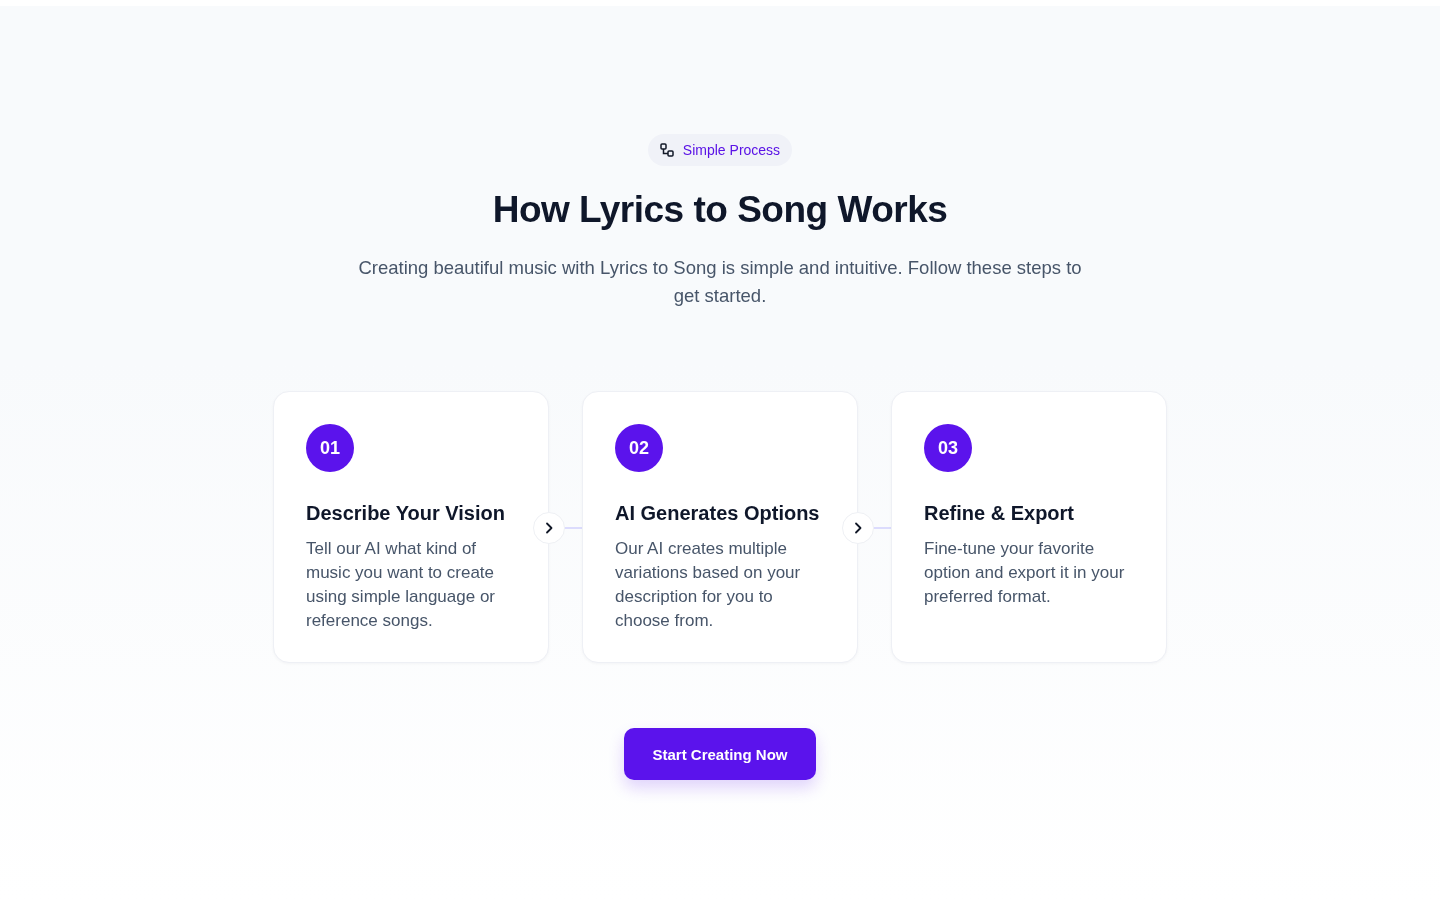 Image resolution: width=1440 pixels, height=900 pixels. Describe the element at coordinates (708, 585) in the screenshot. I see `step-description: Our AI creates multiple variations based on your description for you to choose from.` at that location.